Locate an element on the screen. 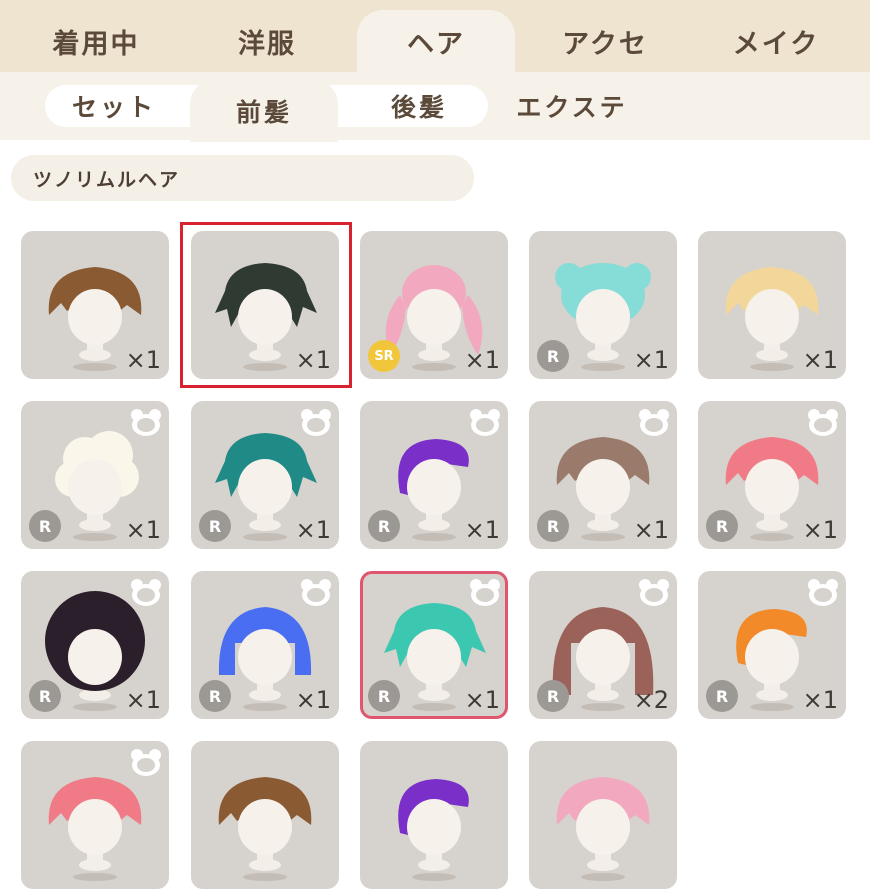 This screenshot has width=870, height=889. item-name-label: ツノリムルヘア is located at coordinates (242, 178).